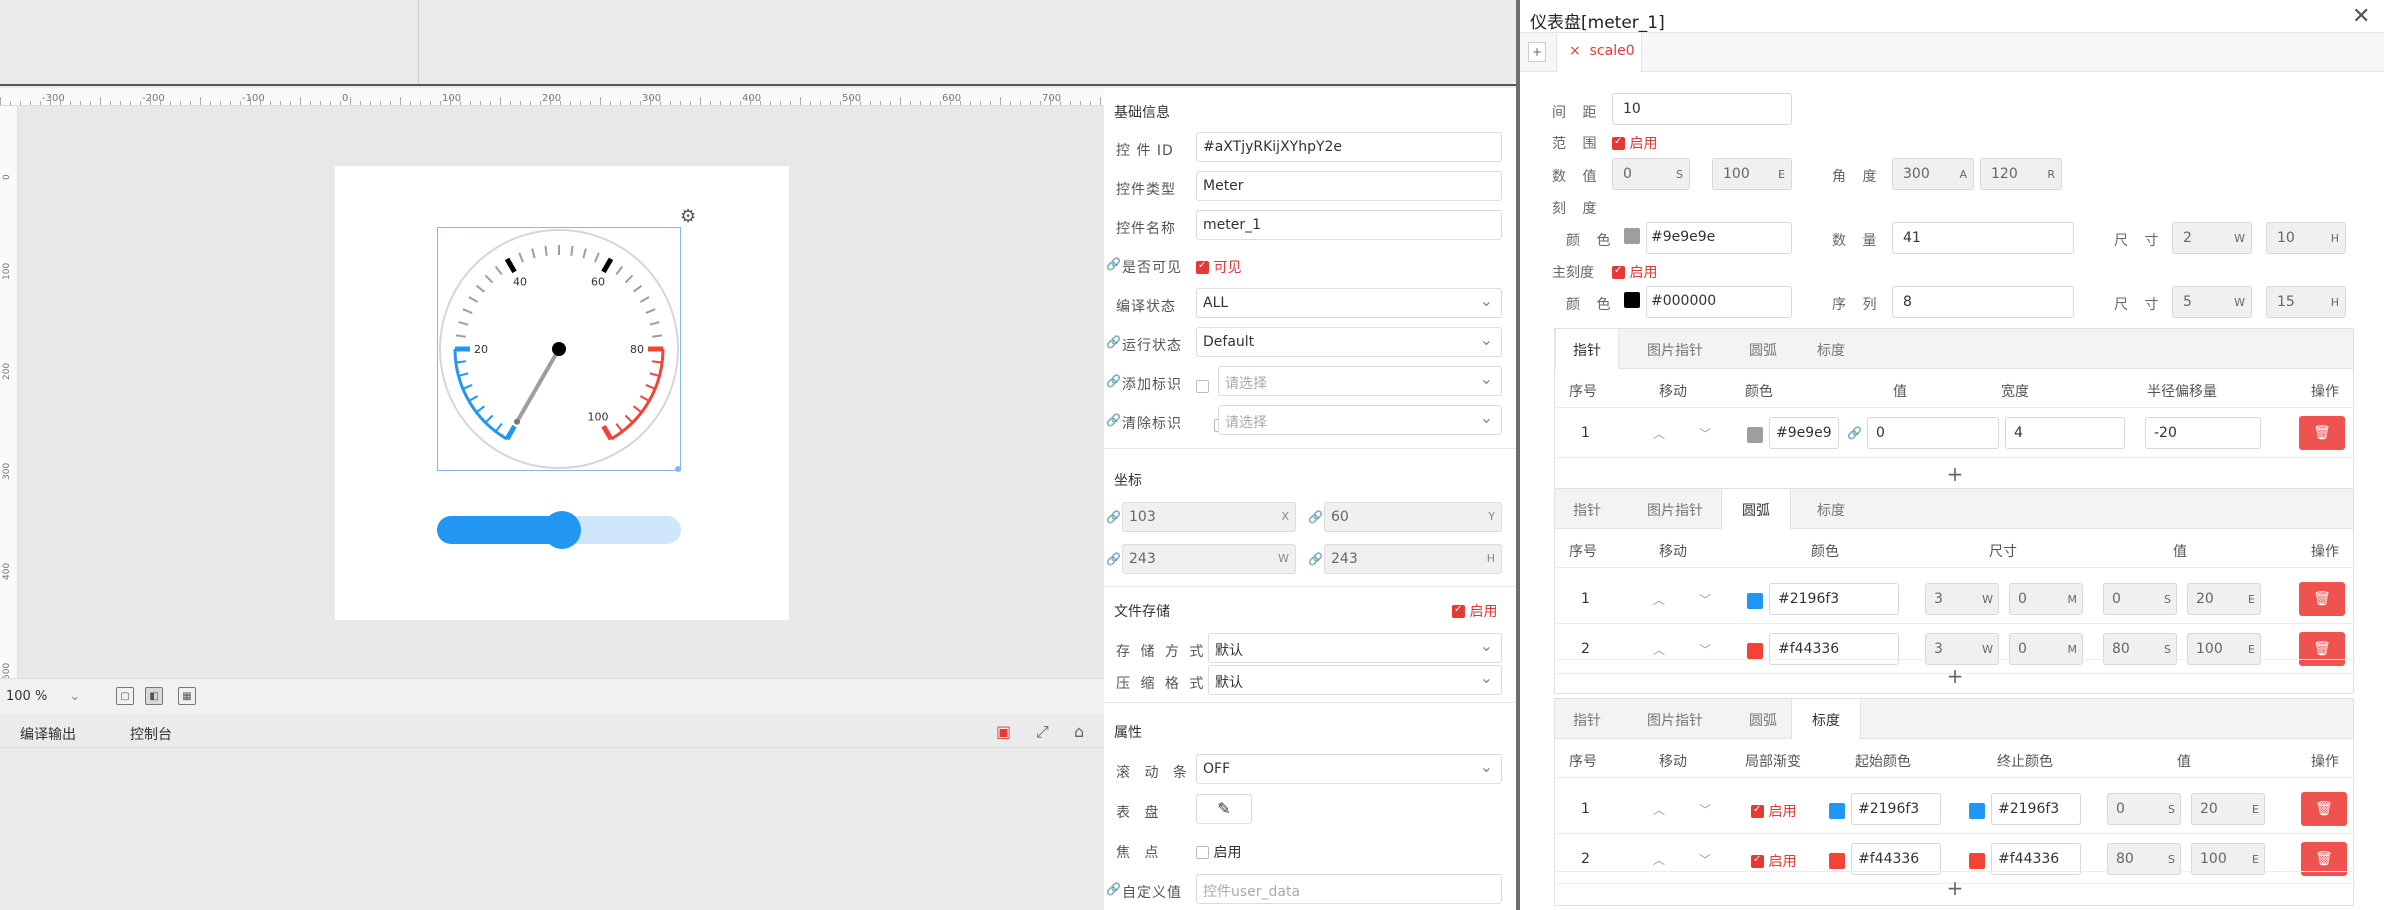  Describe the element at coordinates (1209, 517) in the screenshot. I see `x-field: 103 X` at that location.